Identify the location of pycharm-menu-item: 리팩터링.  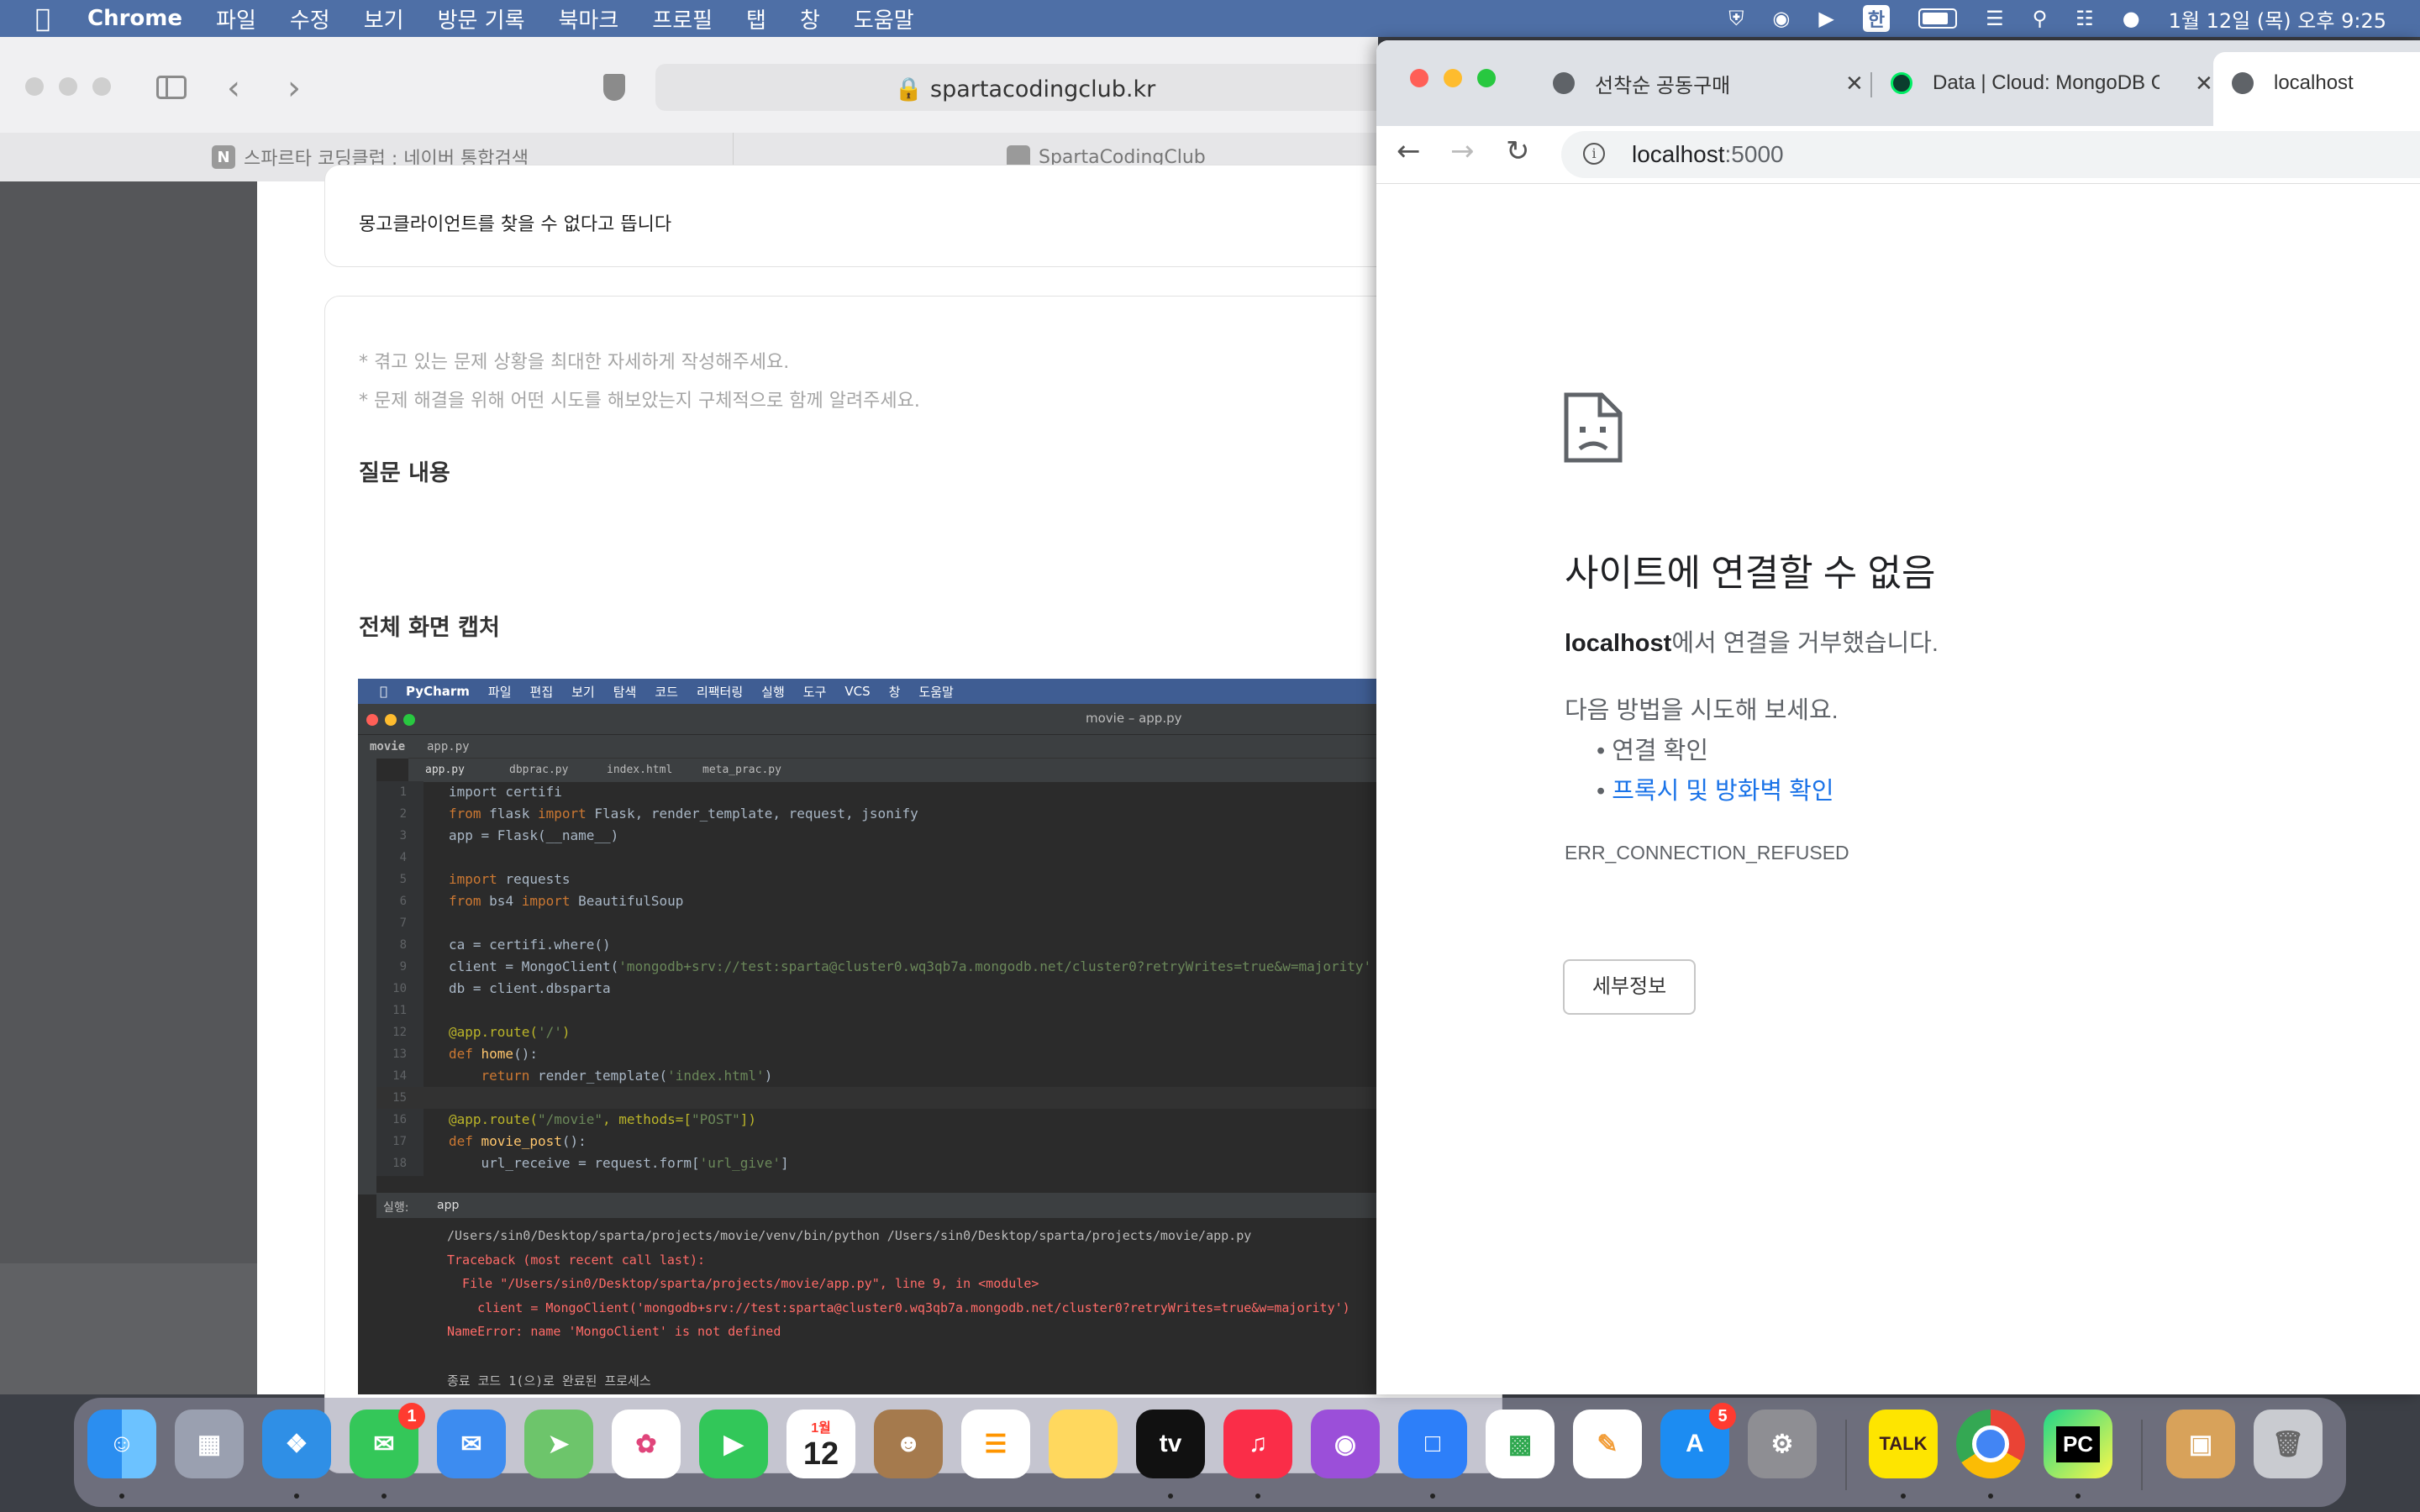
(716, 692).